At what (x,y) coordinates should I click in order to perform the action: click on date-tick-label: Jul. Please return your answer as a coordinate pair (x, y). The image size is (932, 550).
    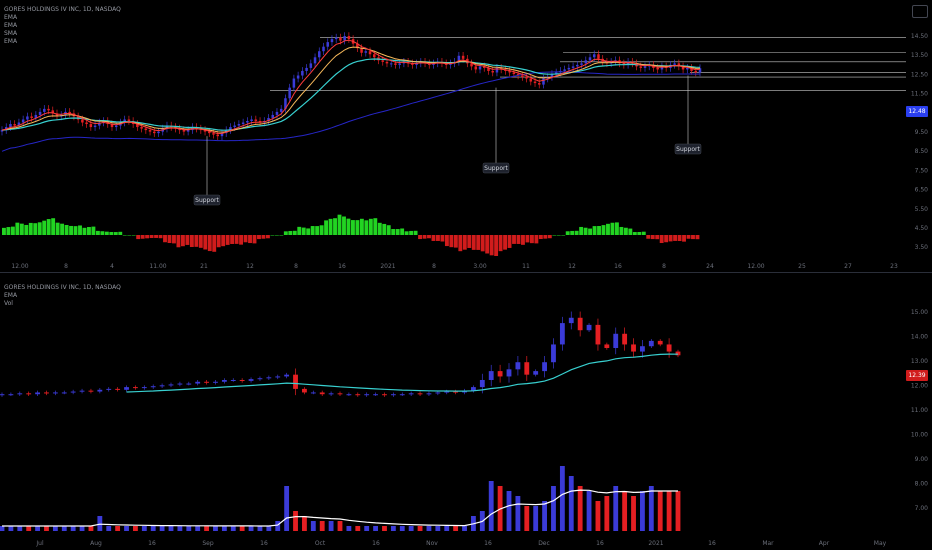
    Looking at the image, I should click on (39, 543).